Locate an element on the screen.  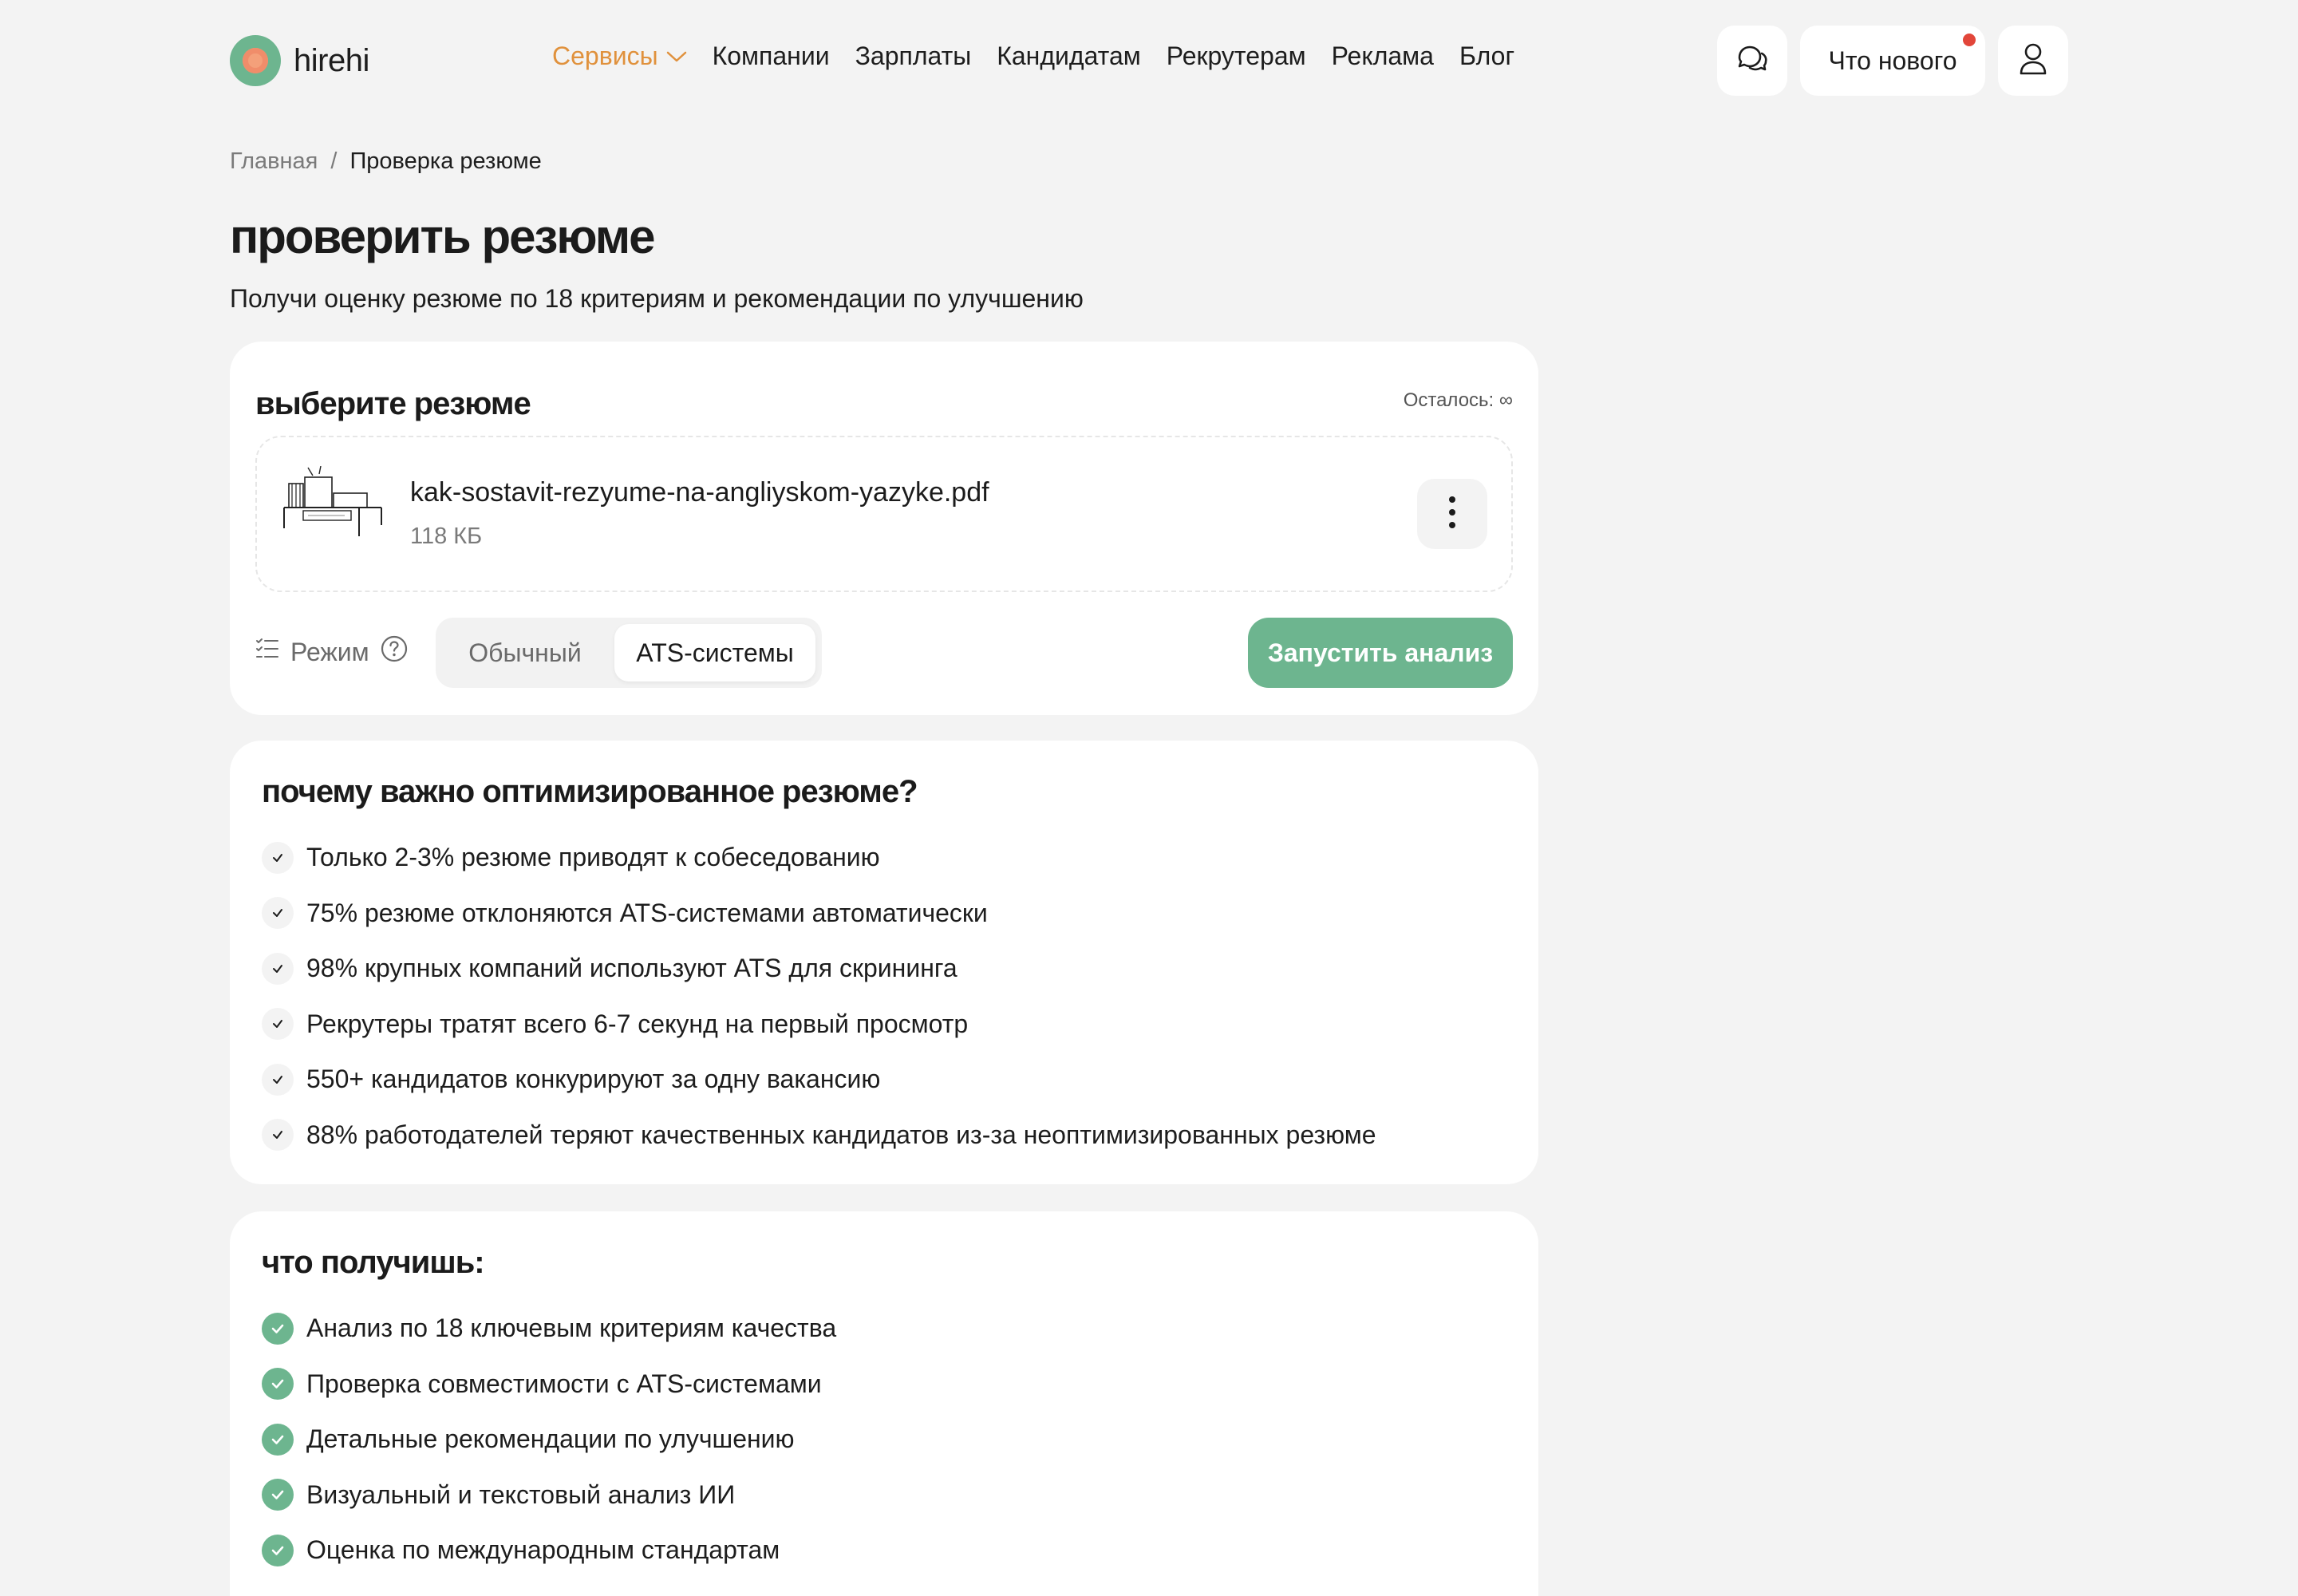
mode-option-normal: Обычный is located at coordinates (525, 652).